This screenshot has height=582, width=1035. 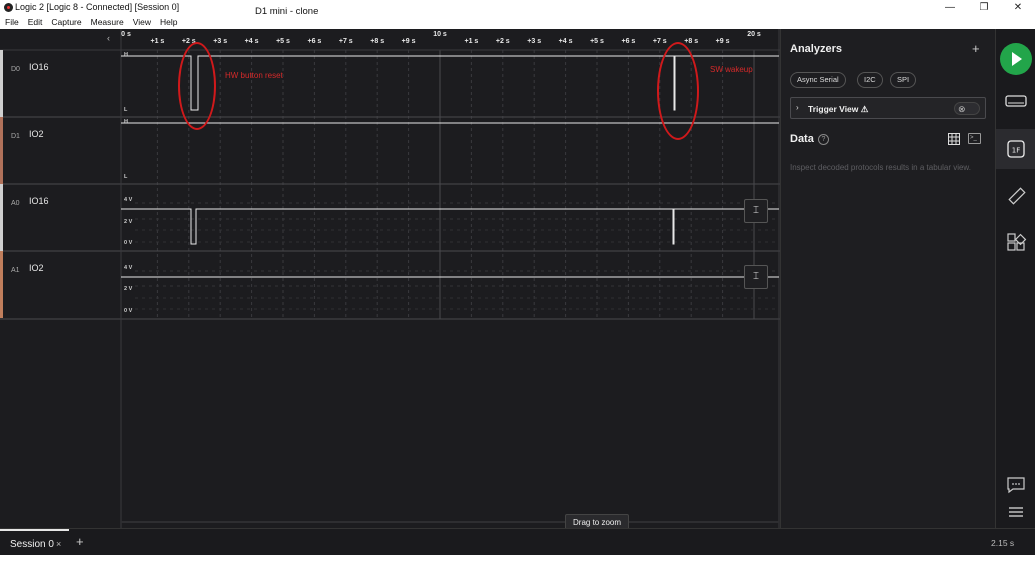 I want to click on menu-file: File, so click(x=16, y=22).